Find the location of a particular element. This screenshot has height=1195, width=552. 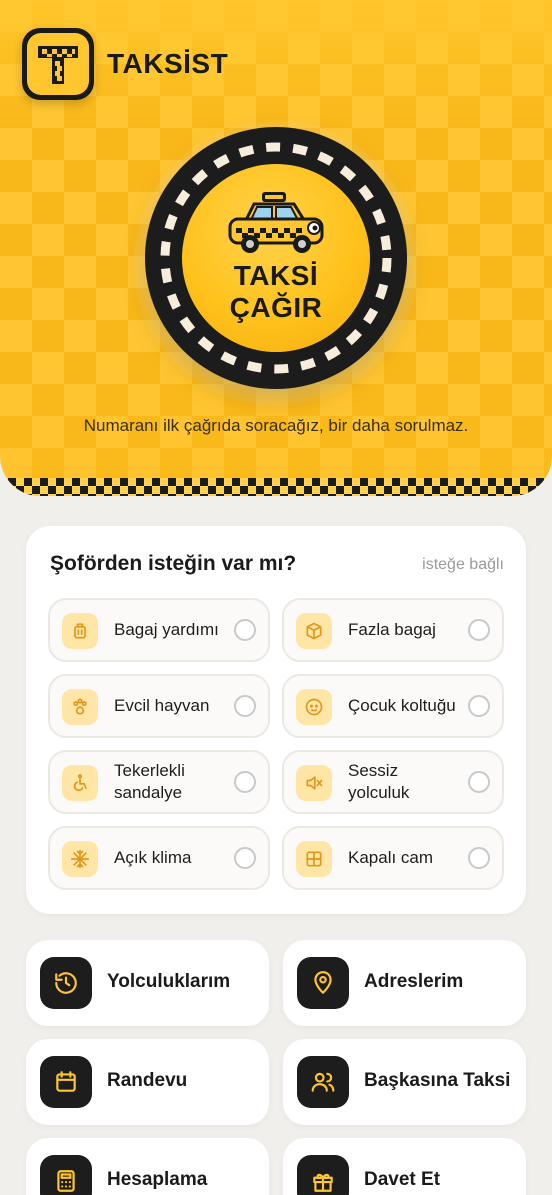

tile-label: Hesaplama is located at coordinates (157, 1179).